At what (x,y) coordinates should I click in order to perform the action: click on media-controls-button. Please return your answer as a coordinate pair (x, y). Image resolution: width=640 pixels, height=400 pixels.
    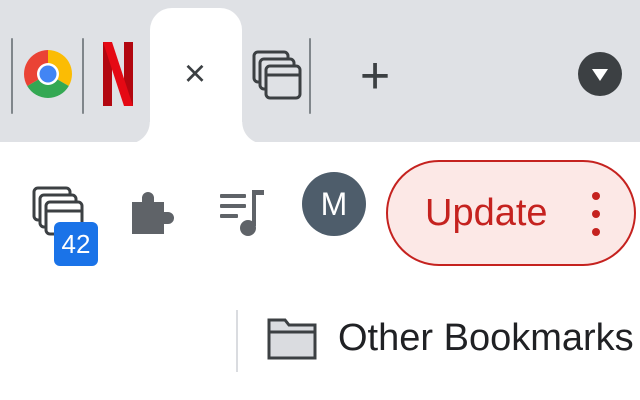
    Looking at the image, I should click on (243, 213).